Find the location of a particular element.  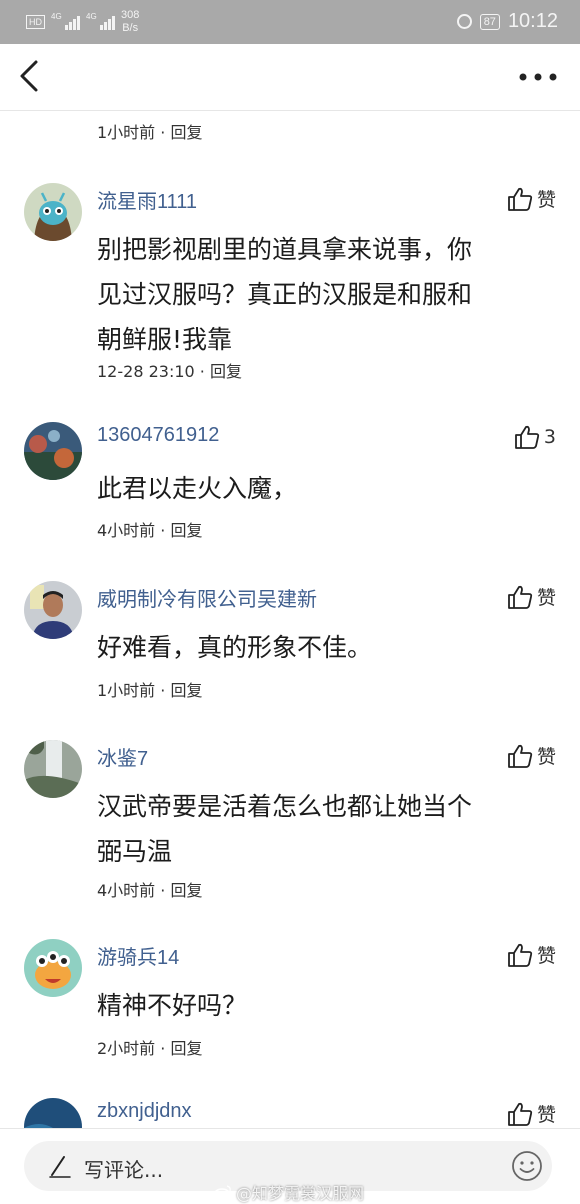

pen-icon is located at coordinates (60, 1167).